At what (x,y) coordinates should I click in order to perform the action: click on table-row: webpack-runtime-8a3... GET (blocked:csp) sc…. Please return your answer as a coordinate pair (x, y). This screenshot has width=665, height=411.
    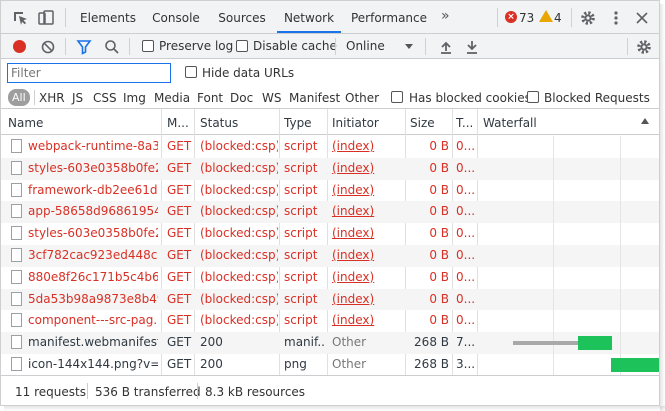
    Looking at the image, I should click on (330, 147).